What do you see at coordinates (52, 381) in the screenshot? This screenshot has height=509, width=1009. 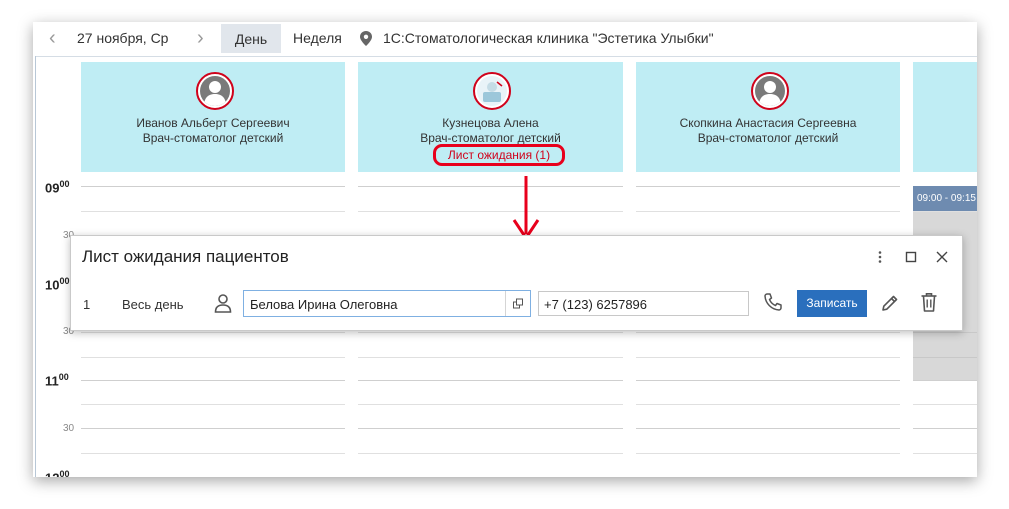 I see `hour-value: 11` at bounding box center [52, 381].